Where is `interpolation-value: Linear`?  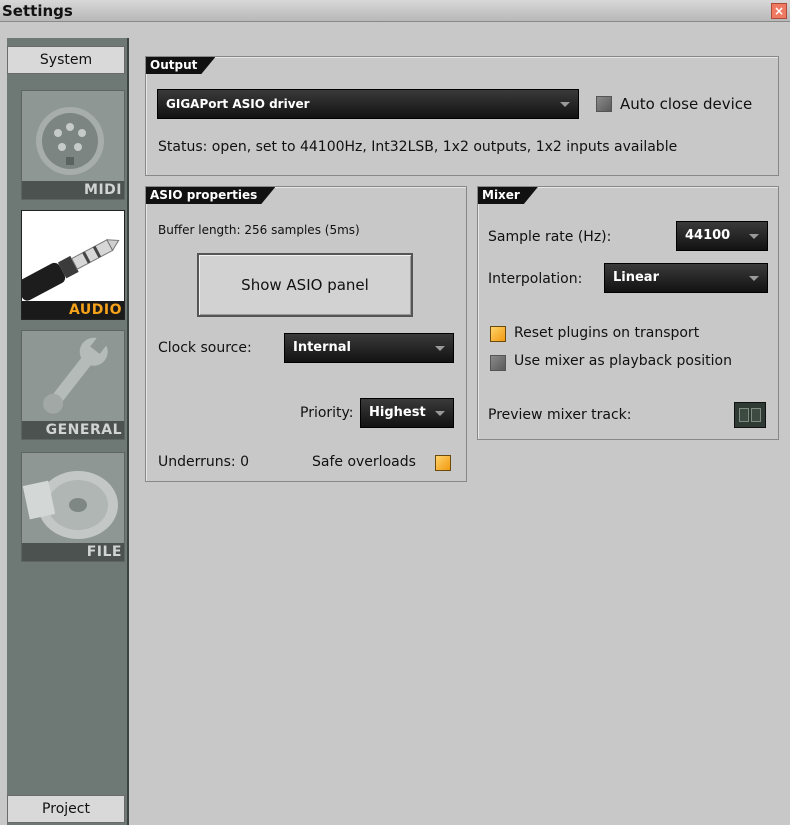
interpolation-value: Linear is located at coordinates (636, 277).